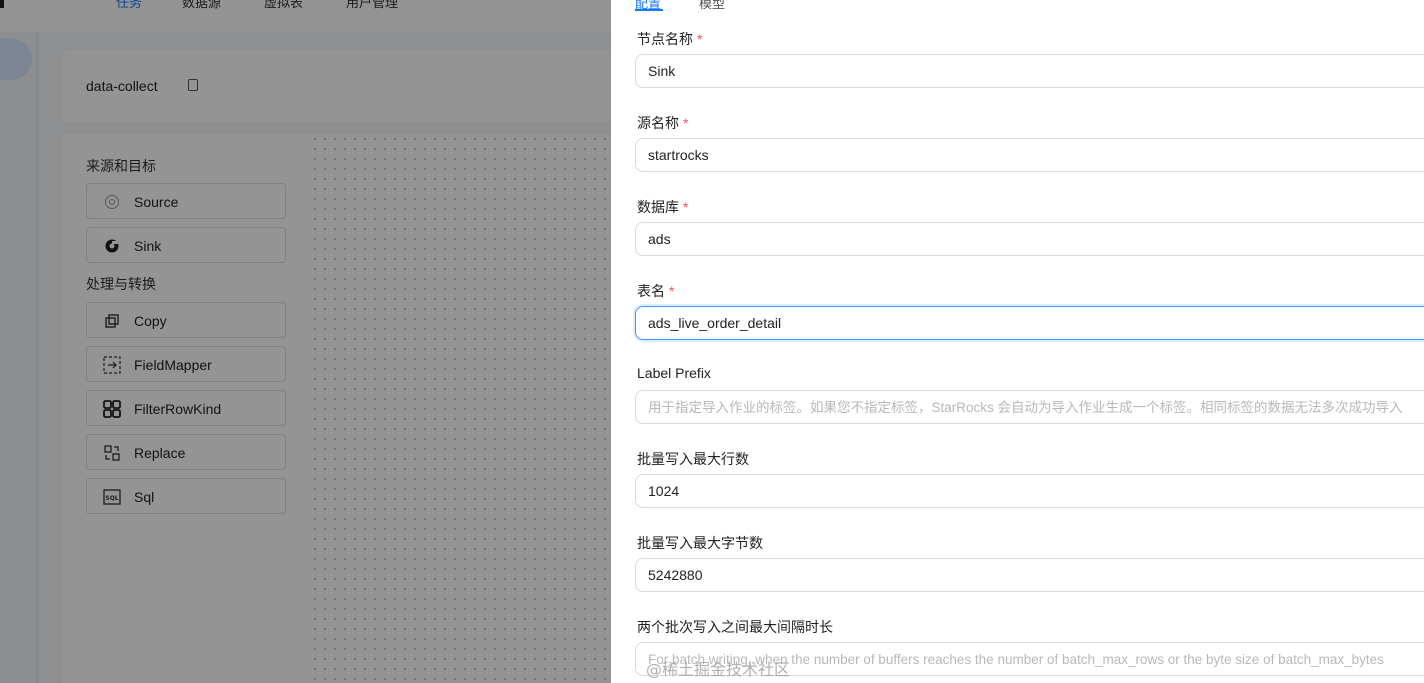  What do you see at coordinates (735, 627) in the screenshot?
I see `field-label-batch-interval: 两个批次写入之间最大间隔时长` at bounding box center [735, 627].